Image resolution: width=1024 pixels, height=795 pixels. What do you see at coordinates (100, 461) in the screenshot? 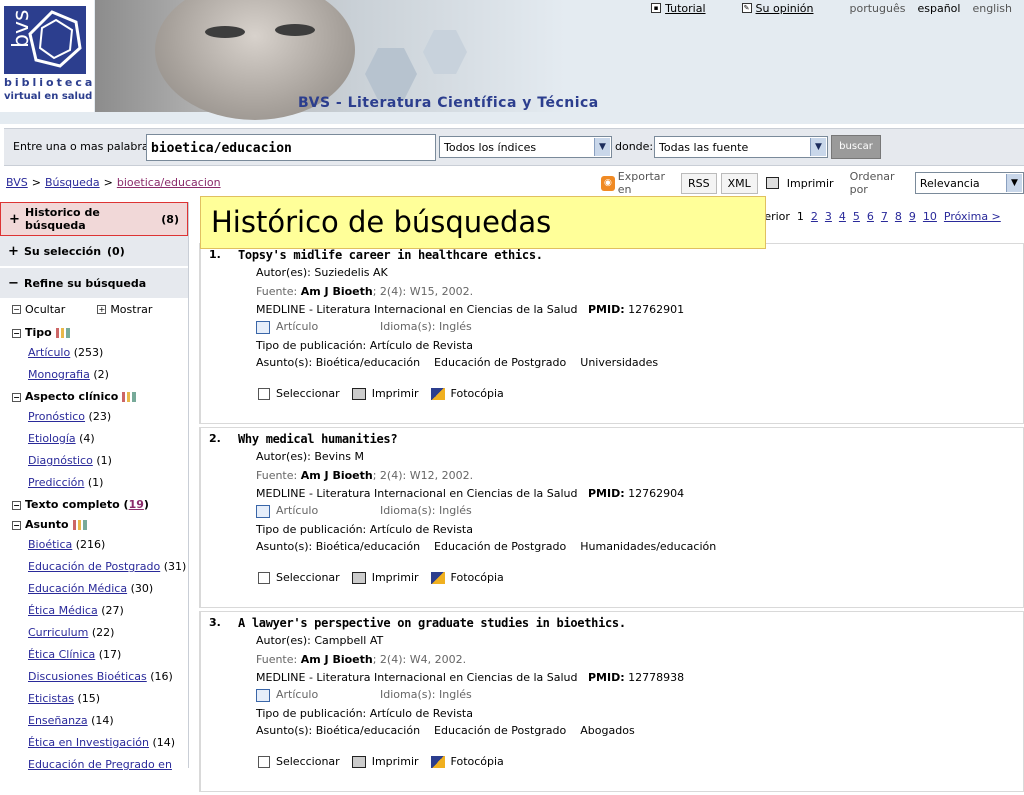
I see `facet-item: Diagnóstico (1)` at bounding box center [100, 461].